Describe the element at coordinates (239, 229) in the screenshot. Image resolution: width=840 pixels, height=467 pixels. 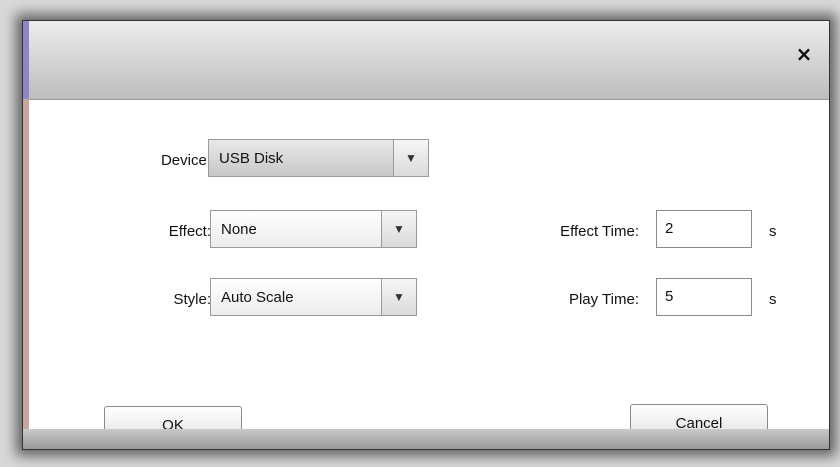
I see `effect-value: None` at that location.